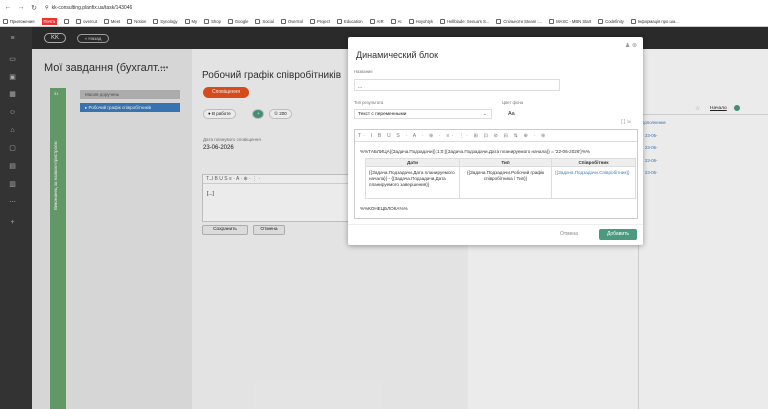  Describe the element at coordinates (412, 162) in the screenshot. I see `table-header-cell: Дати` at that location.